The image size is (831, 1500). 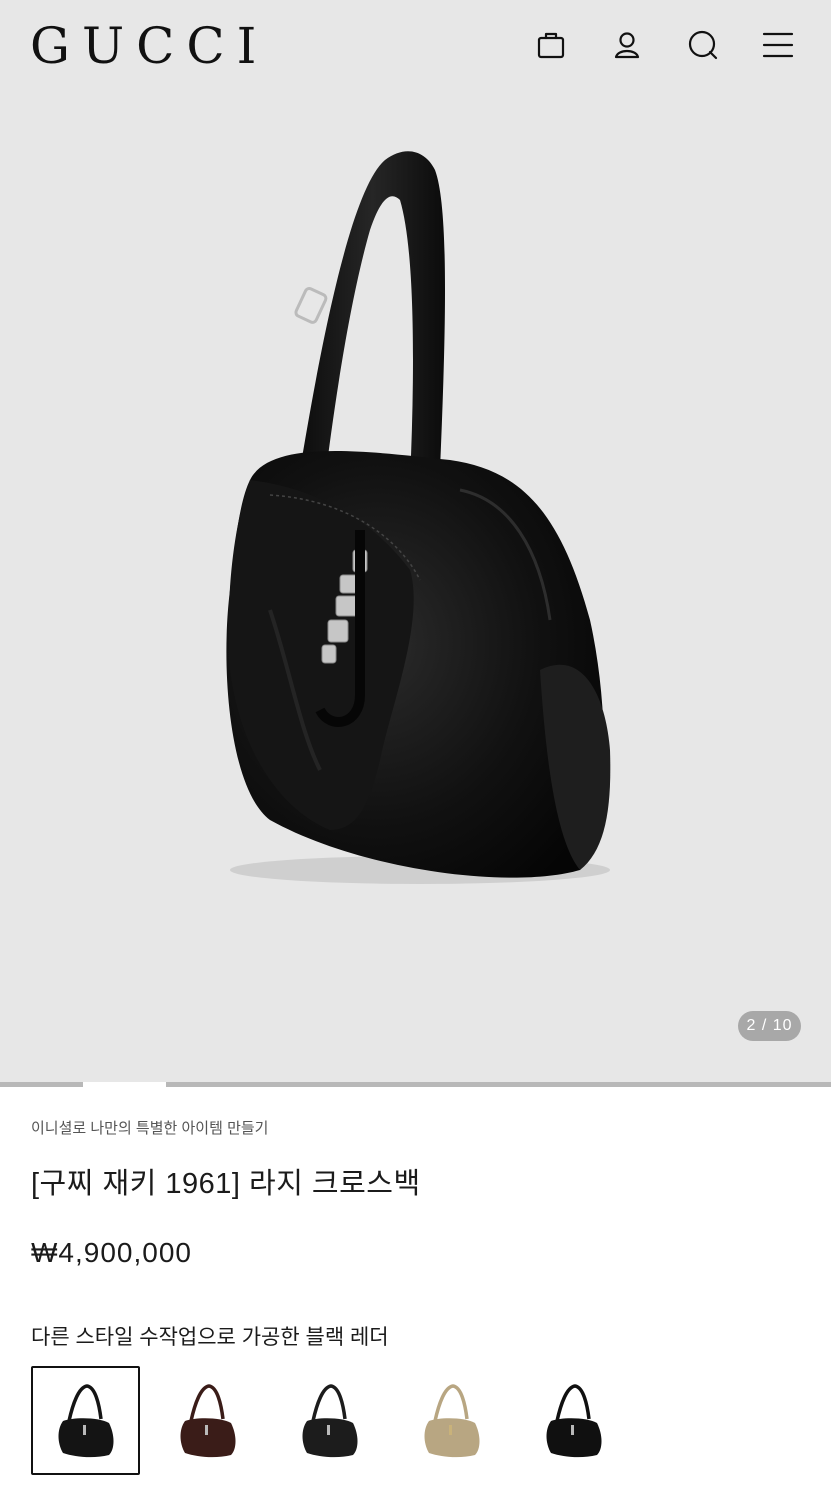 I want to click on site-header: GUCCI, so click(x=415, y=46).